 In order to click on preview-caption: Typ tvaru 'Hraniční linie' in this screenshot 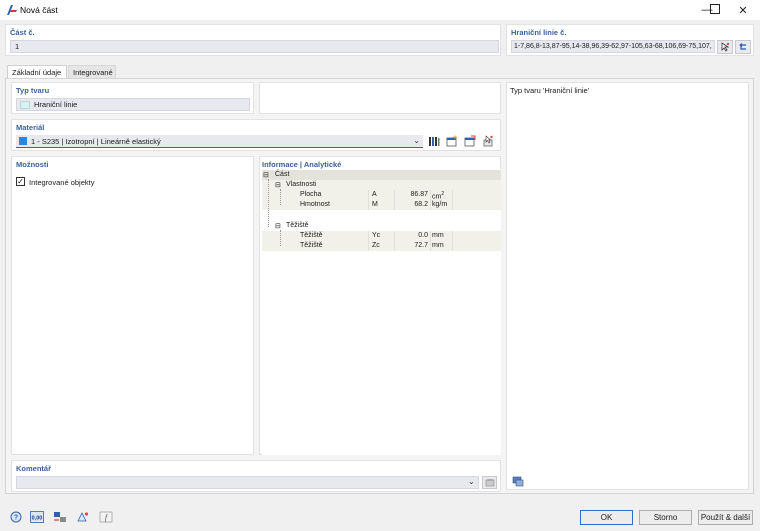, I will do `click(550, 90)`.